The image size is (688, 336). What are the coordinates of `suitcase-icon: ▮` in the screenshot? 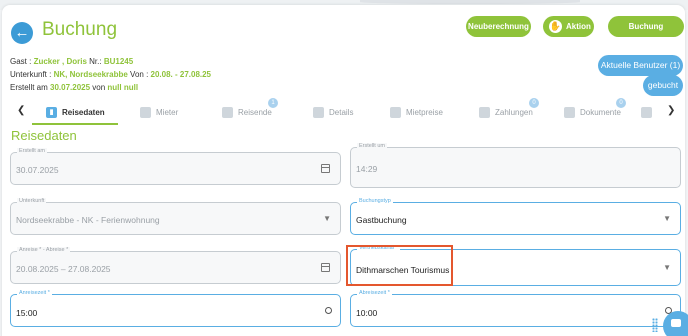 It's located at (51, 112).